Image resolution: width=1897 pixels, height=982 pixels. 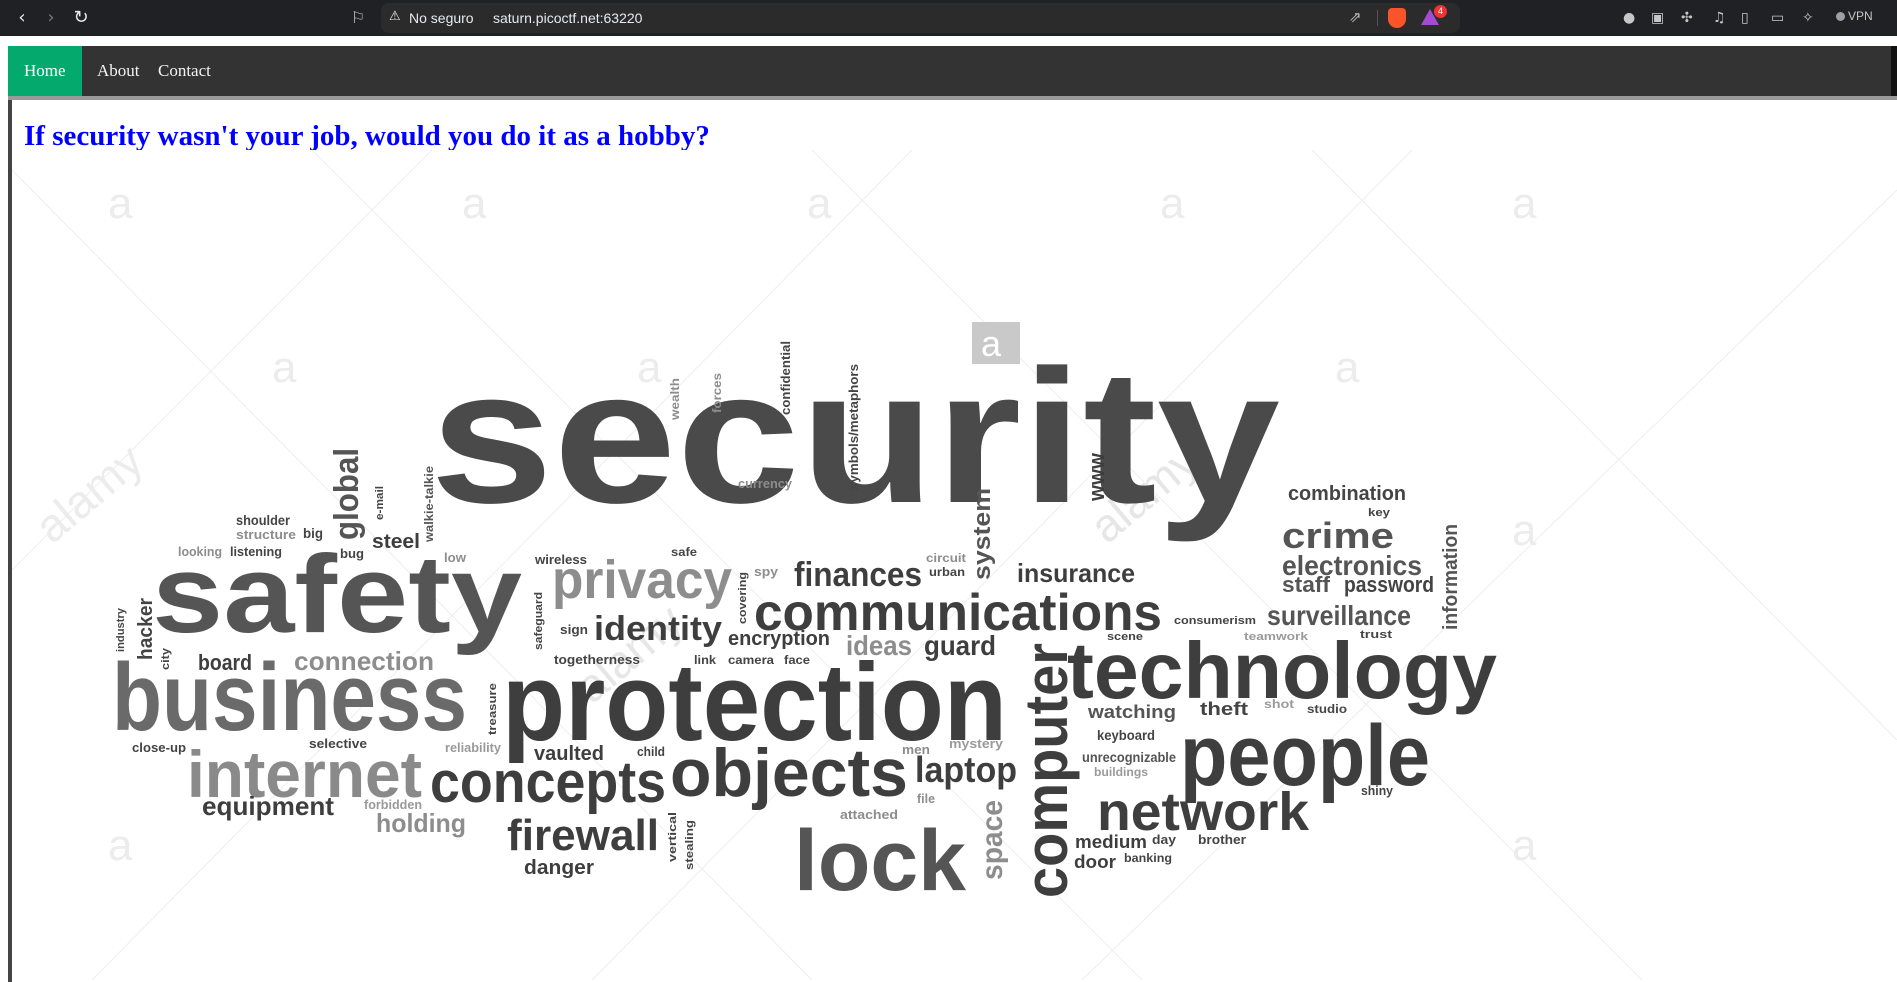 What do you see at coordinates (765, 483) in the screenshot?
I see `word-currency: currency` at bounding box center [765, 483].